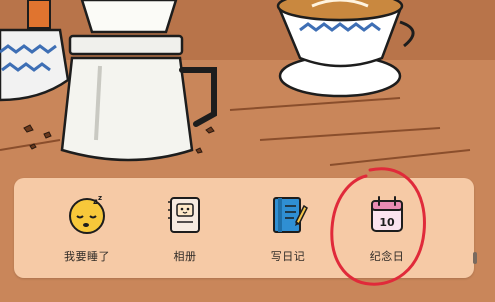 This screenshot has height=302, width=495. I want to click on shortcut-album: 相册, so click(185, 228).